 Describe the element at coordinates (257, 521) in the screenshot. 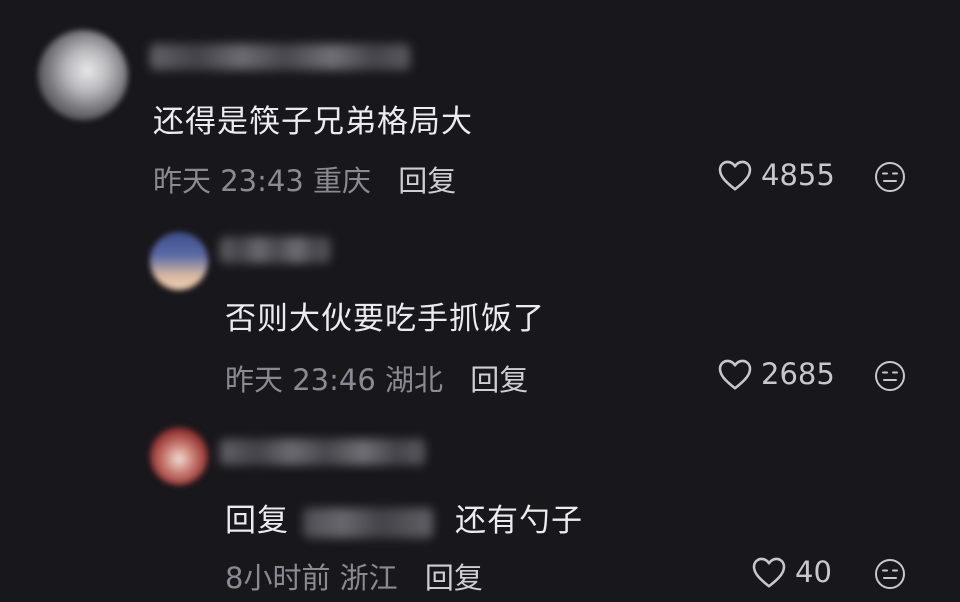

I see `reply-prefix: 回复` at that location.